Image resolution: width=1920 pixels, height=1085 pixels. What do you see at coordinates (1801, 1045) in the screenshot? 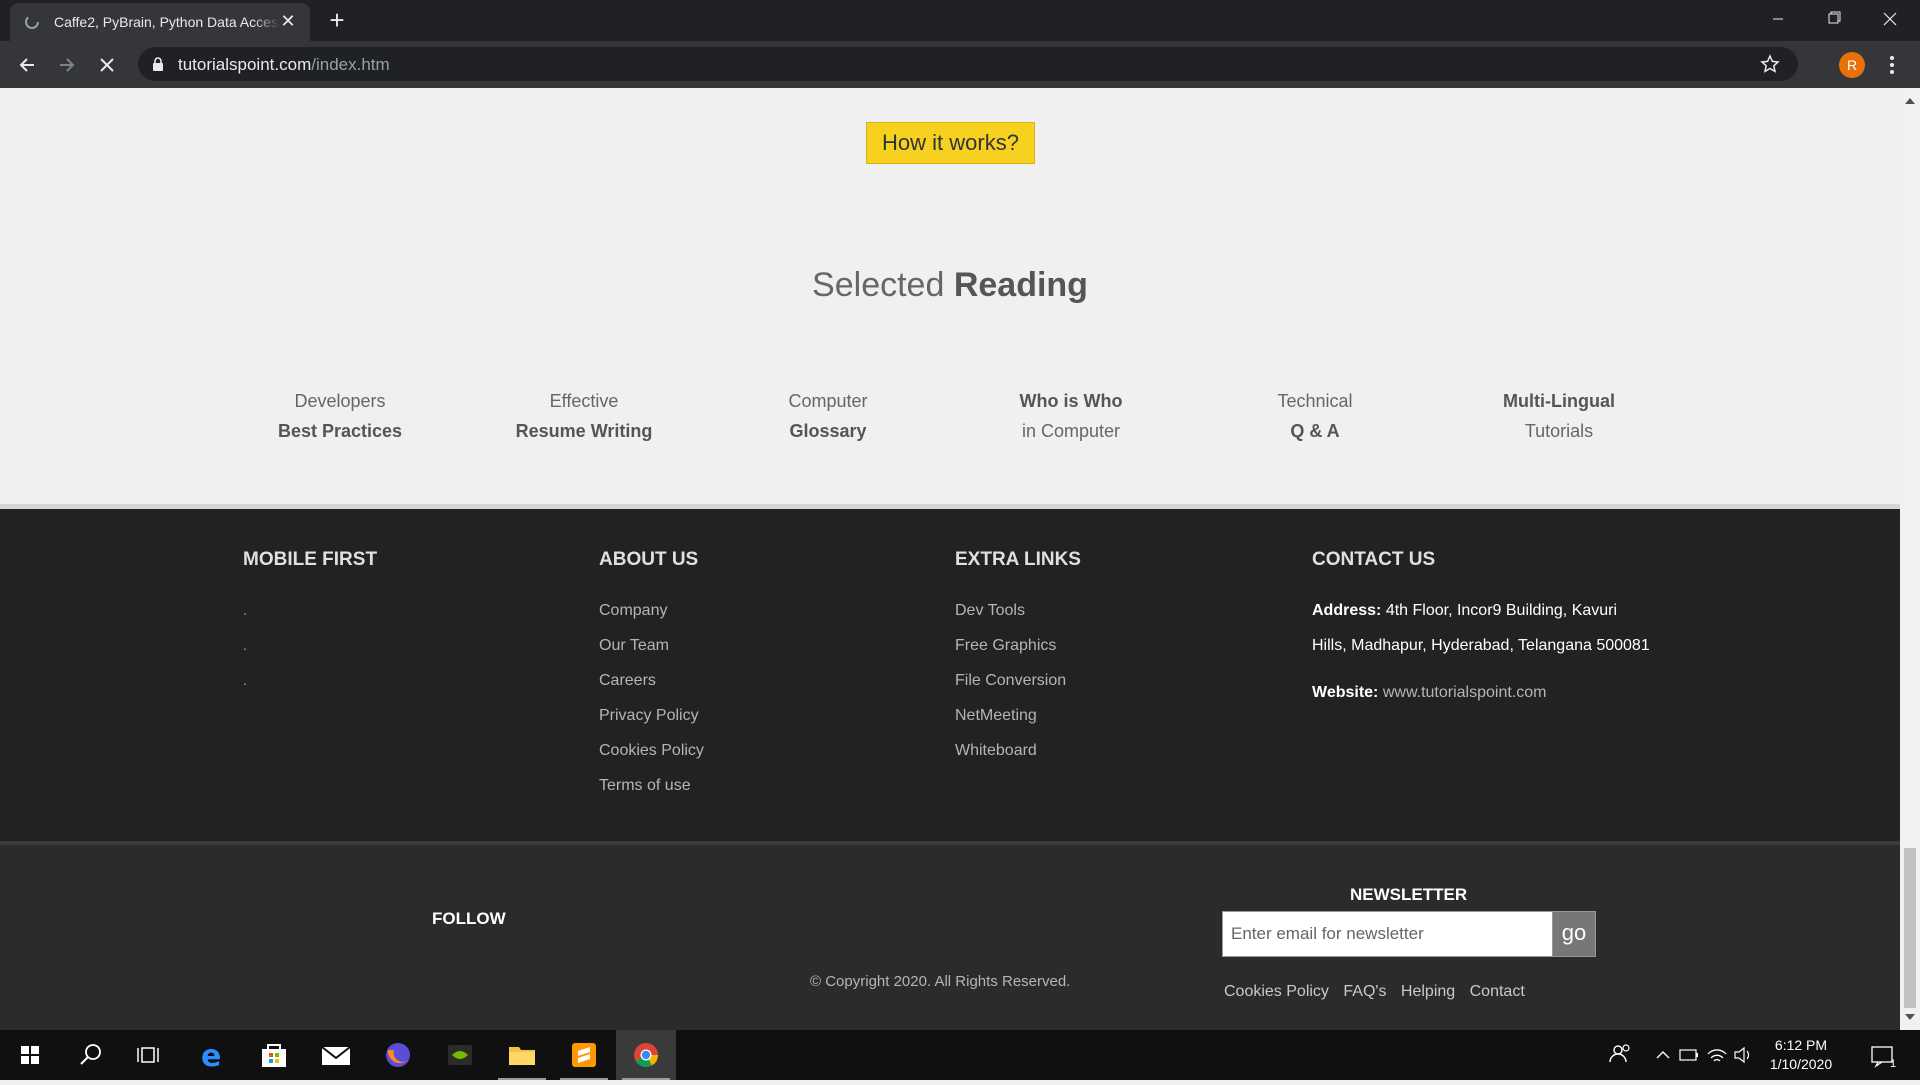
I see `clock-time: 6:12 PM` at bounding box center [1801, 1045].